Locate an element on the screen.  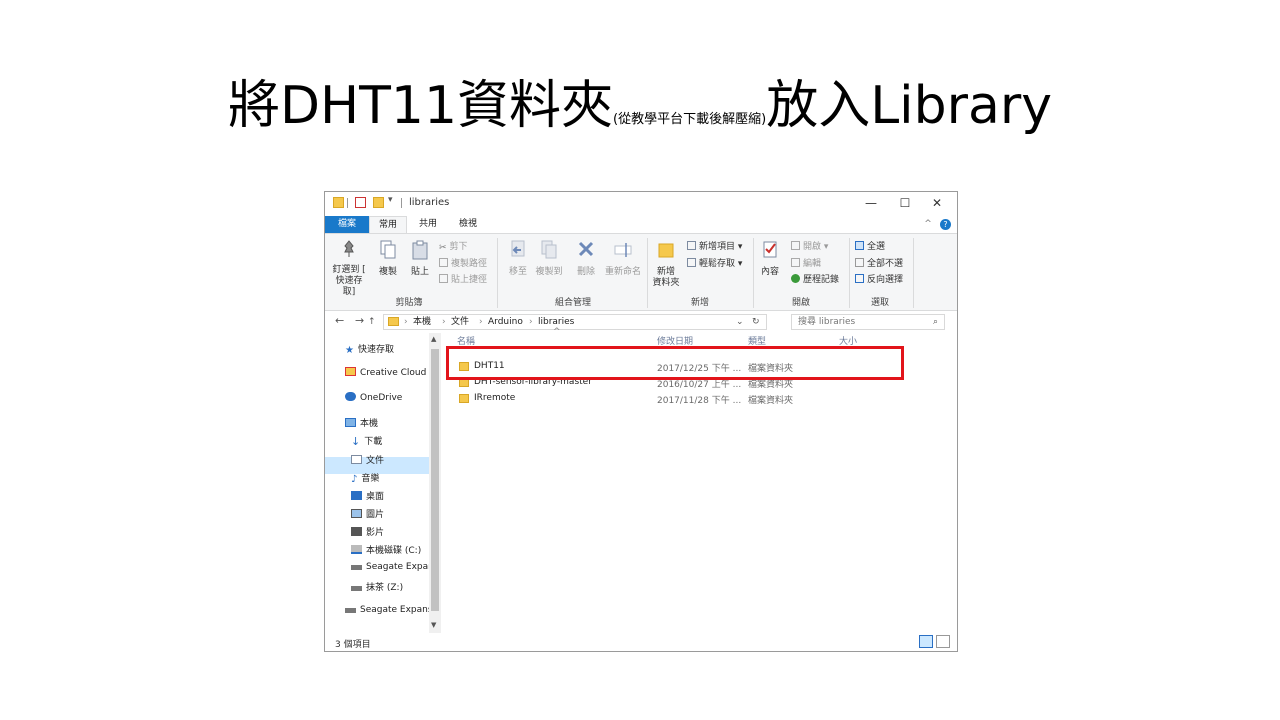
history-button: 歷程記錄 is located at coordinates (815, 278).